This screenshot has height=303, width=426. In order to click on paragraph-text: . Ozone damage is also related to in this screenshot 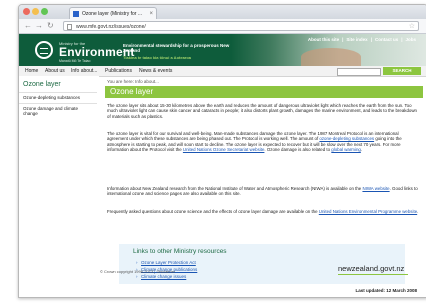, I will do `click(298, 150)`.